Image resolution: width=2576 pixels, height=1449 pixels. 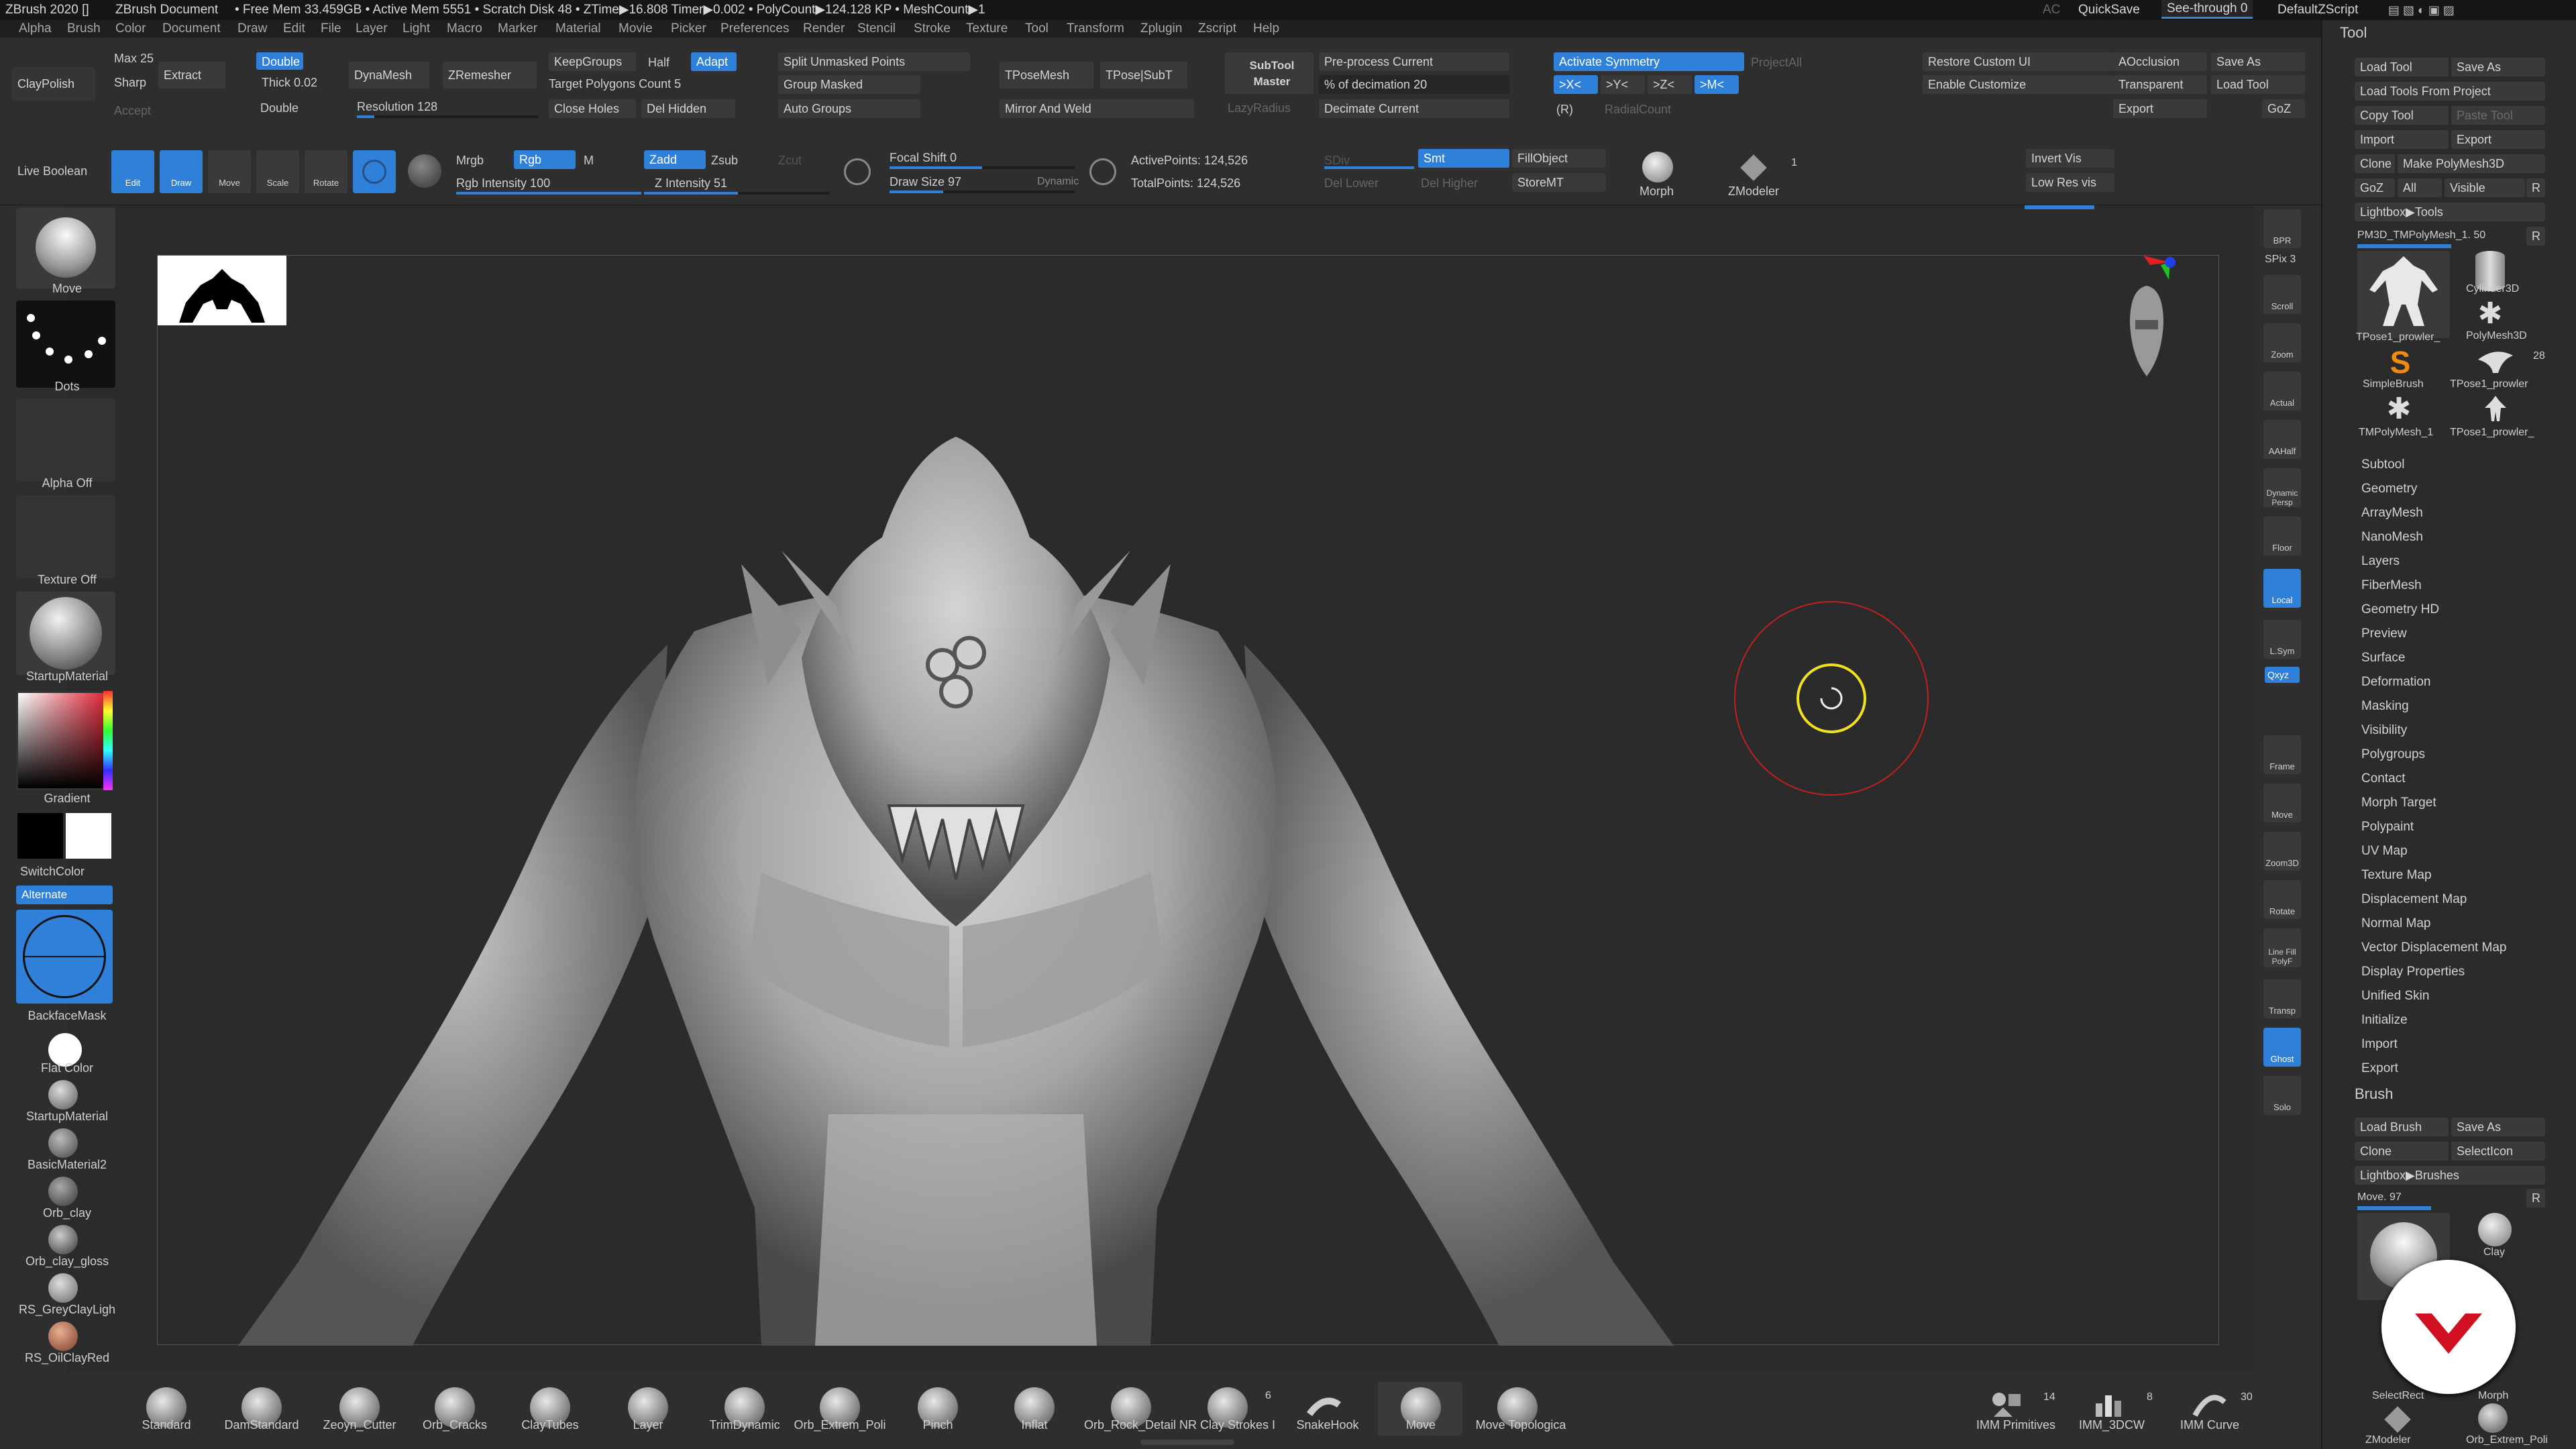 What do you see at coordinates (840, 1425) in the screenshot?
I see `brush-orb-extrem-label: Orb_Extrem_Poli` at bounding box center [840, 1425].